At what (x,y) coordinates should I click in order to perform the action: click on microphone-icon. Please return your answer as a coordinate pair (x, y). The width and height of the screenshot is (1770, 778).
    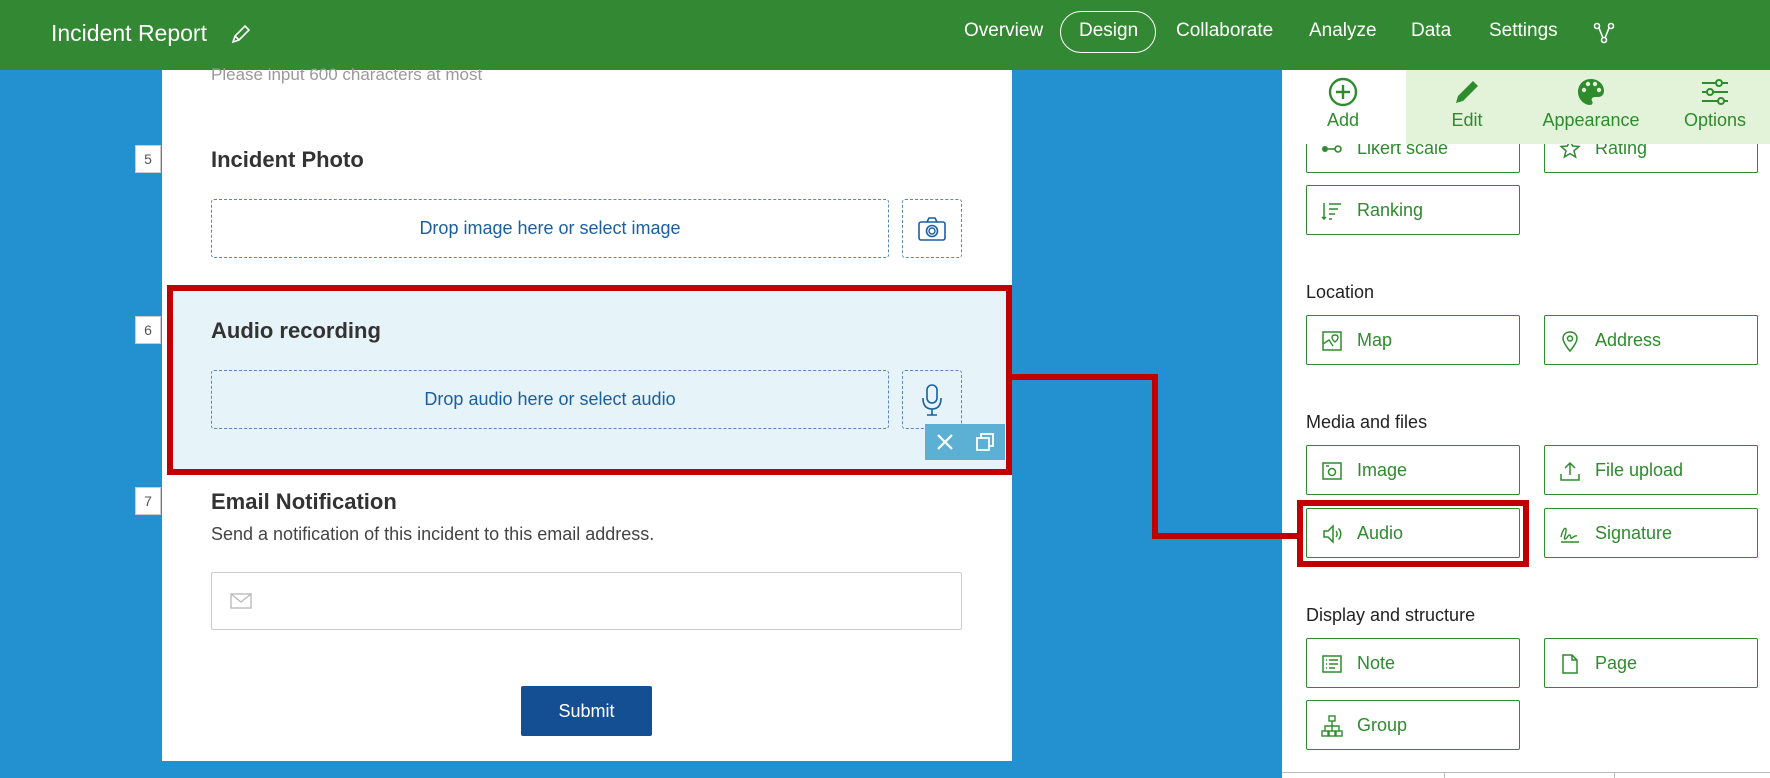
    Looking at the image, I should click on (932, 399).